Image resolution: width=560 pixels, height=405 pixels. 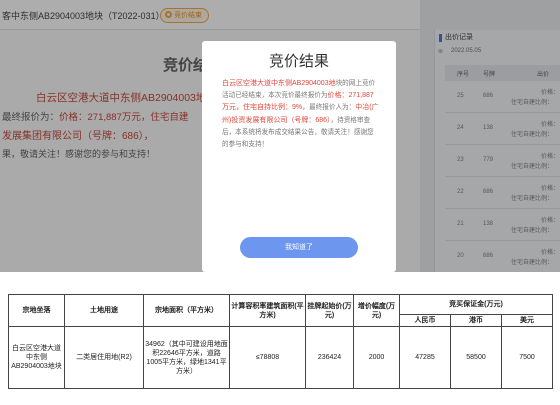 What do you see at coordinates (376, 357) in the screenshot?
I see `td-increment: 2000` at bounding box center [376, 357].